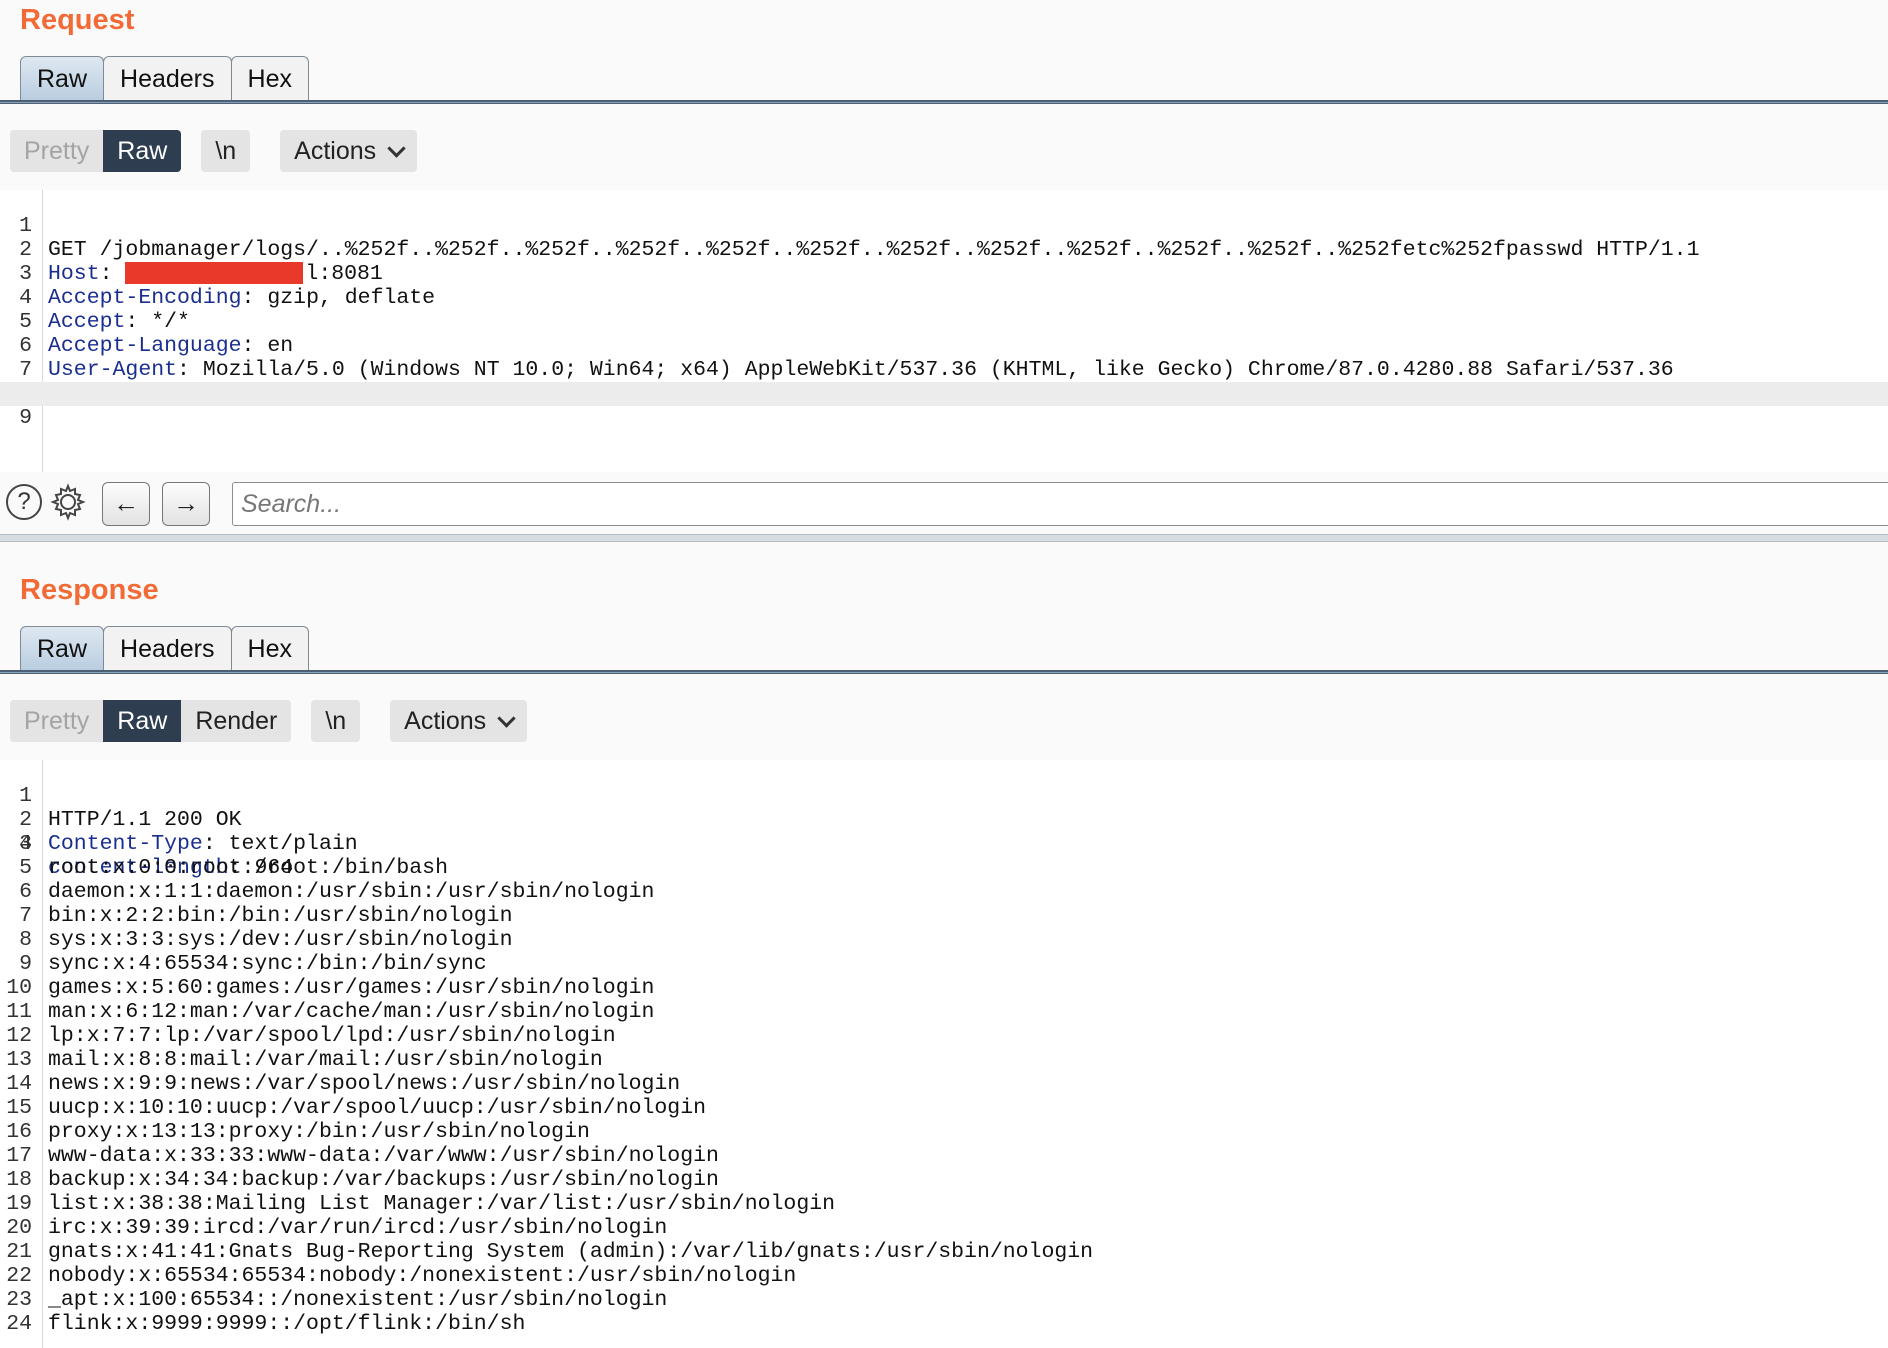  Describe the element at coordinates (19, 1228) in the screenshot. I see `line-number: 20` at that location.